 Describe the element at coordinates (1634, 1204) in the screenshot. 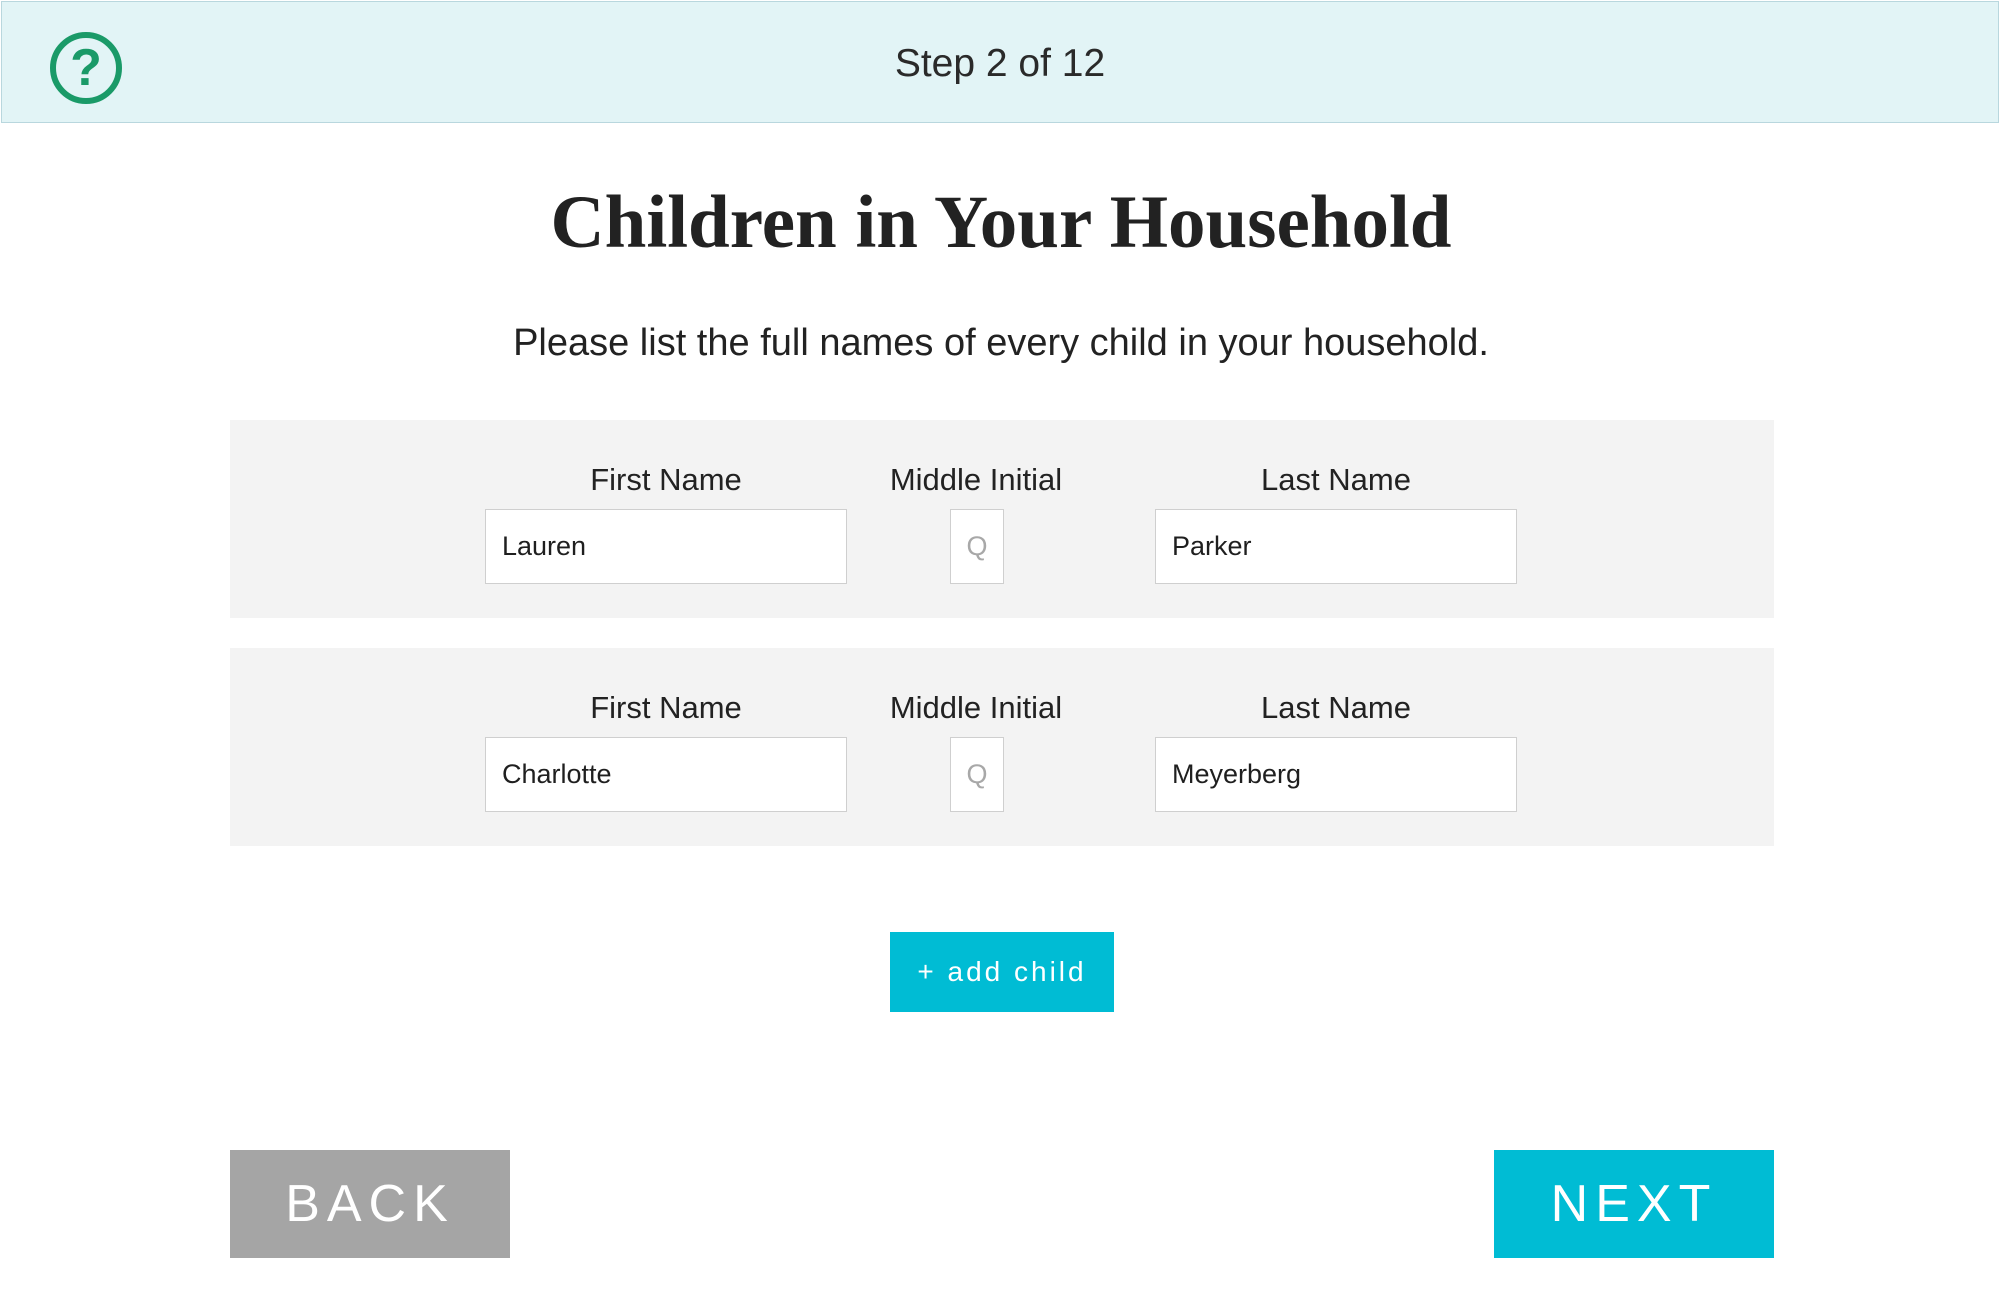

I see `next-button: NEXT` at that location.